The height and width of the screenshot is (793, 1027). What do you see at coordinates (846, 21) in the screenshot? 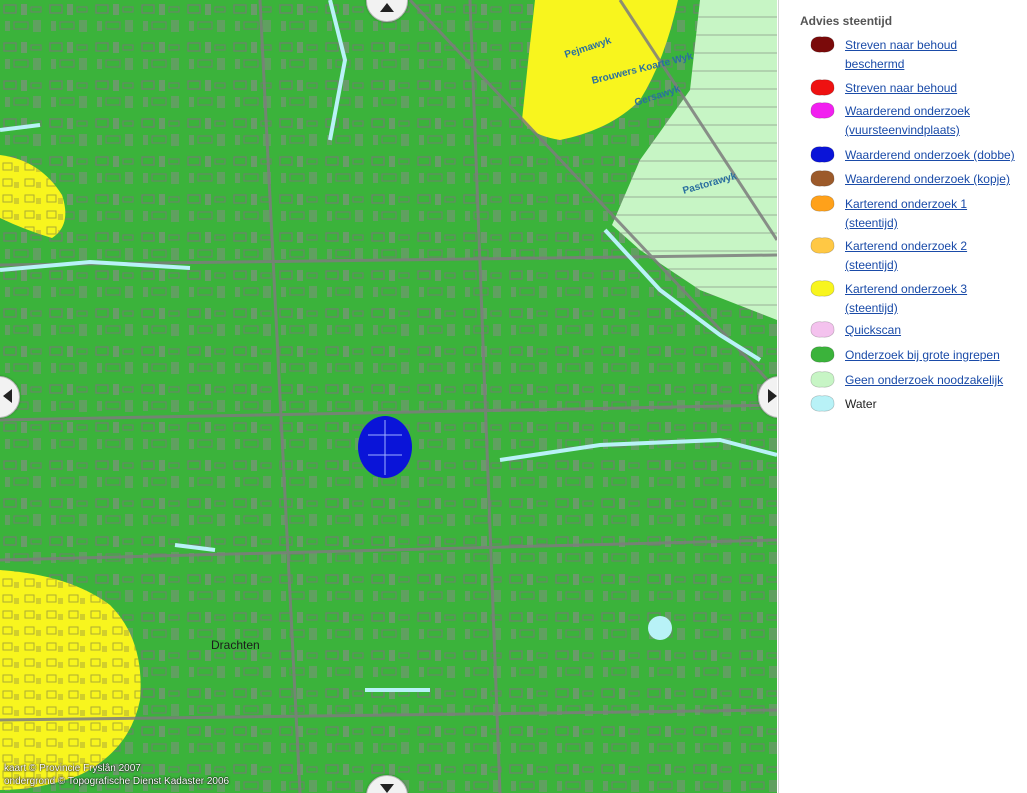
I see `legend-title: Advies steentijd` at bounding box center [846, 21].